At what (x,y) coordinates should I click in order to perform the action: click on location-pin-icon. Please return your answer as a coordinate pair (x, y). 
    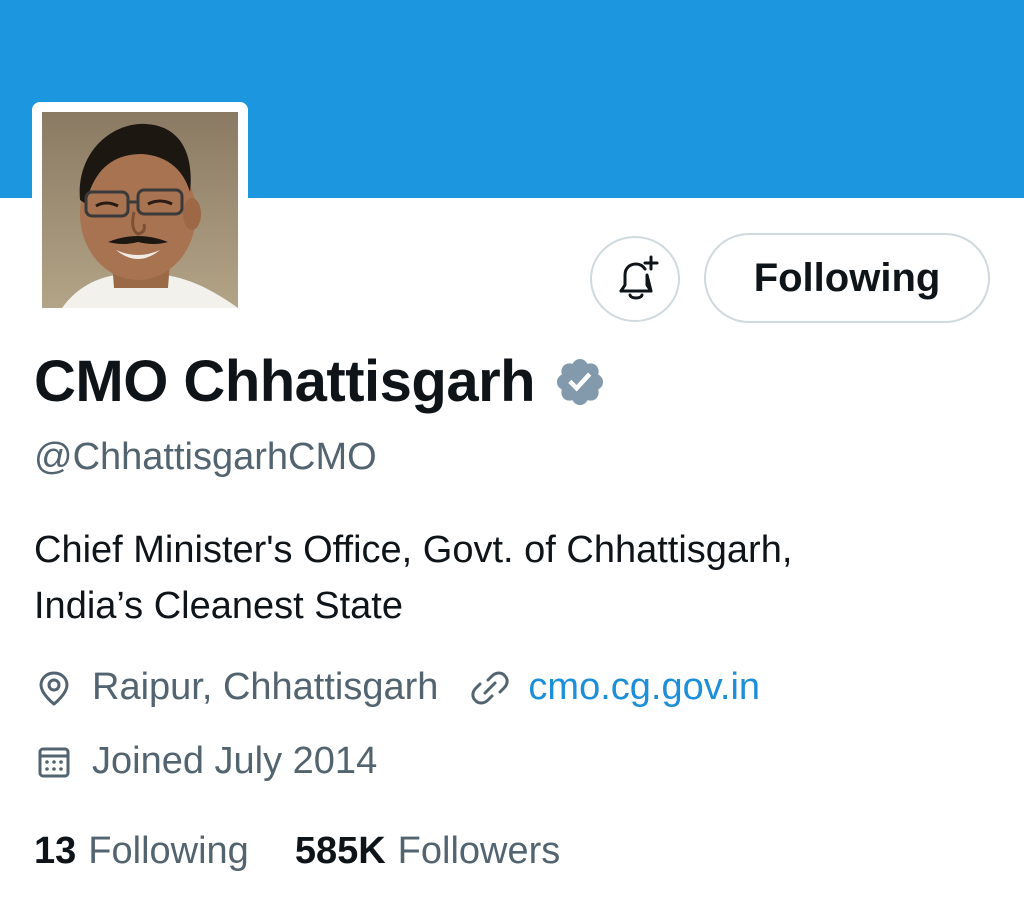
    Looking at the image, I should click on (54, 688).